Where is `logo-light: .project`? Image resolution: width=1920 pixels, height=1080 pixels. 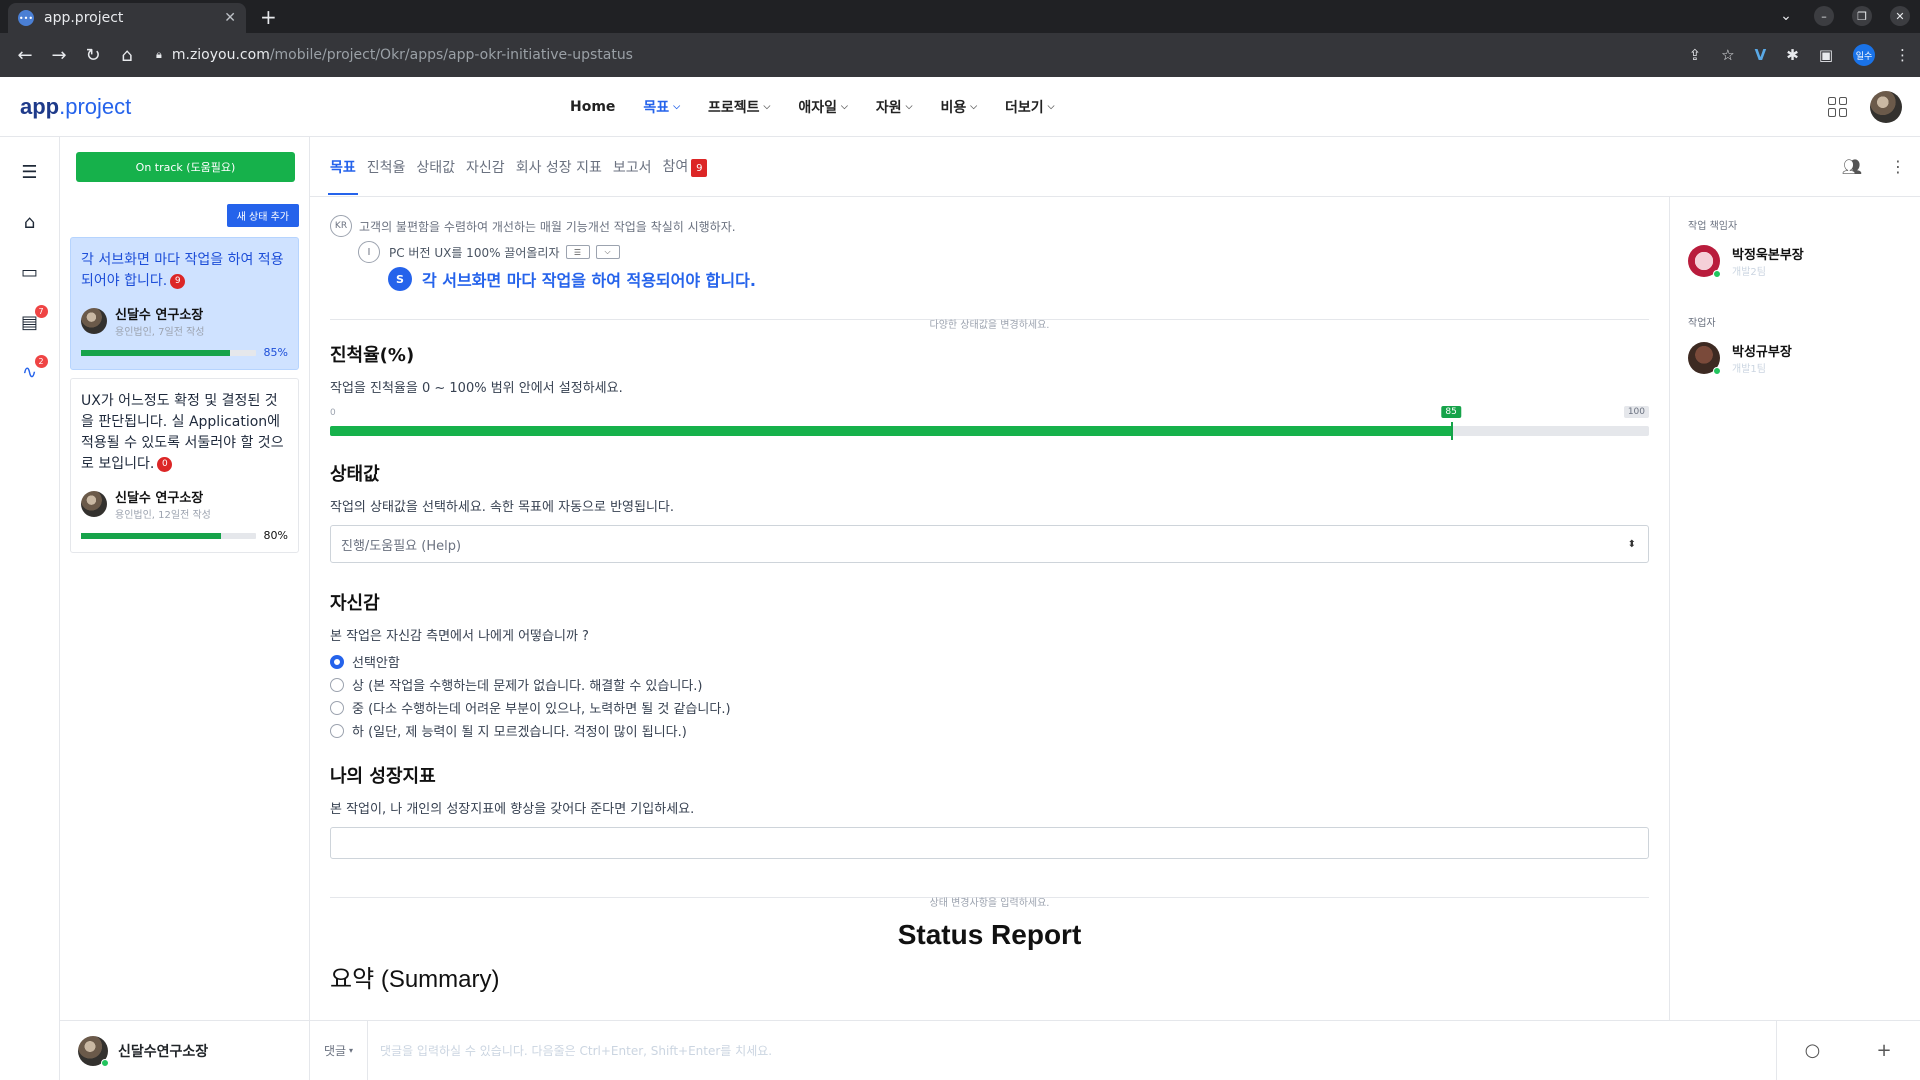 logo-light: .project is located at coordinates (95, 106).